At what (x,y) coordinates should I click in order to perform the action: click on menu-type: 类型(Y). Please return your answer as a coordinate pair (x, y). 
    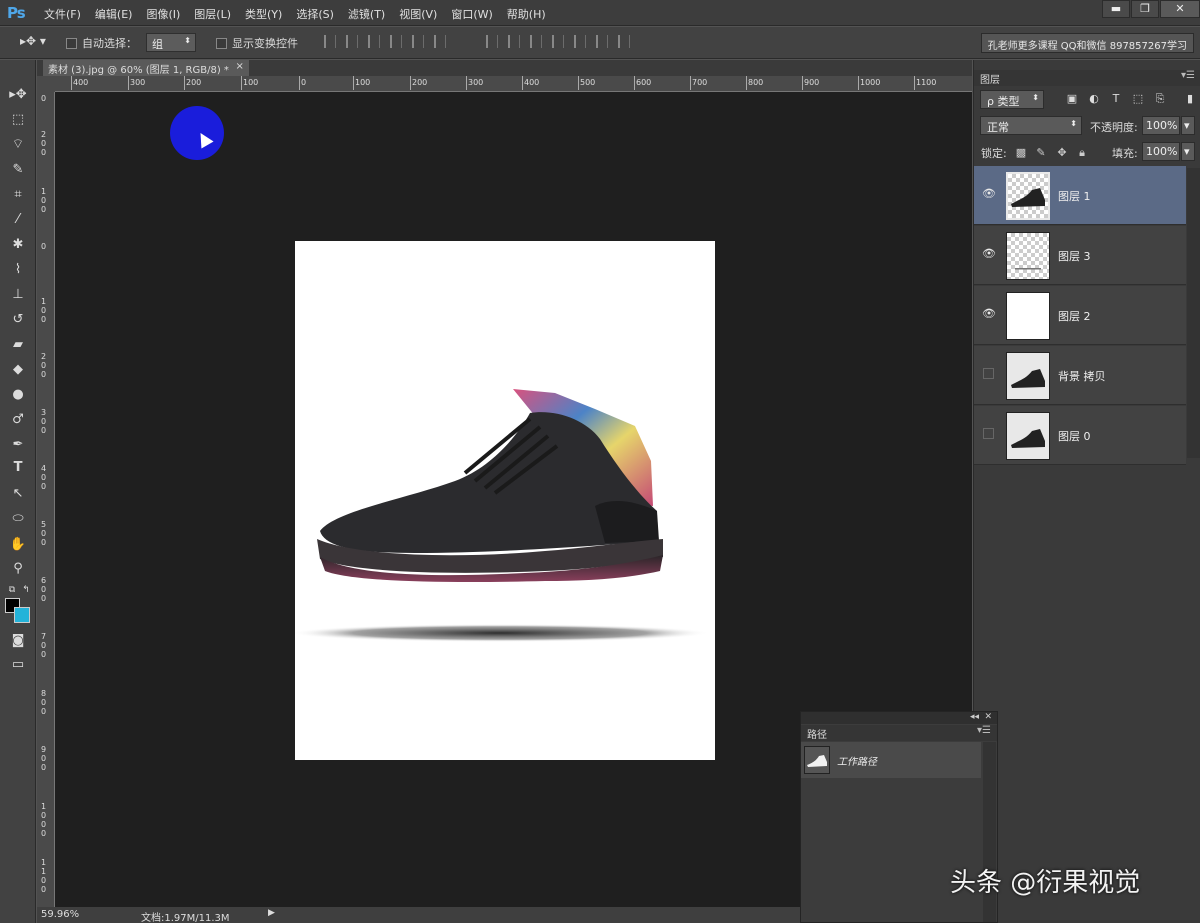
    Looking at the image, I should click on (267, 14).